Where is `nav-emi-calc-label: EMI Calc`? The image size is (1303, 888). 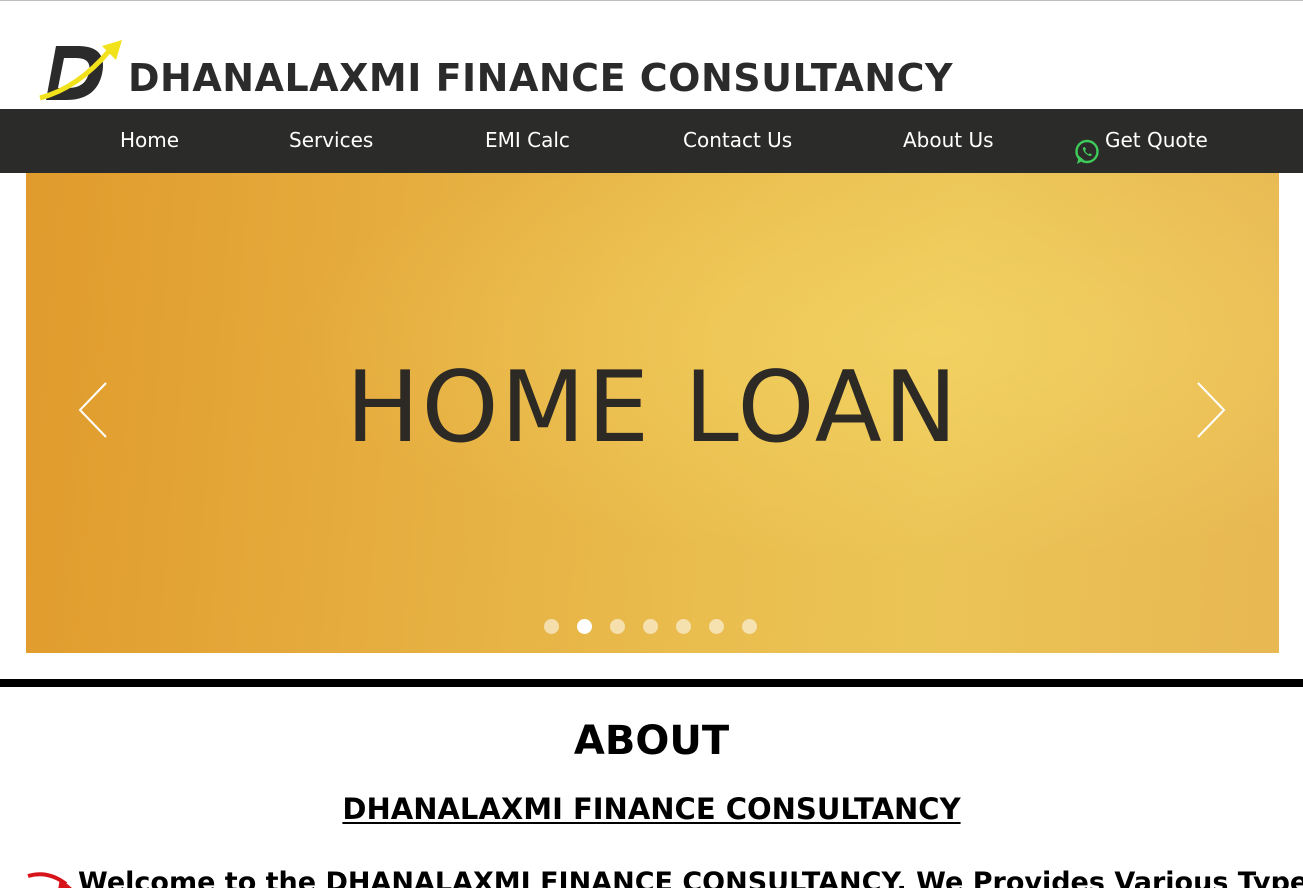 nav-emi-calc-label: EMI Calc is located at coordinates (527, 140).